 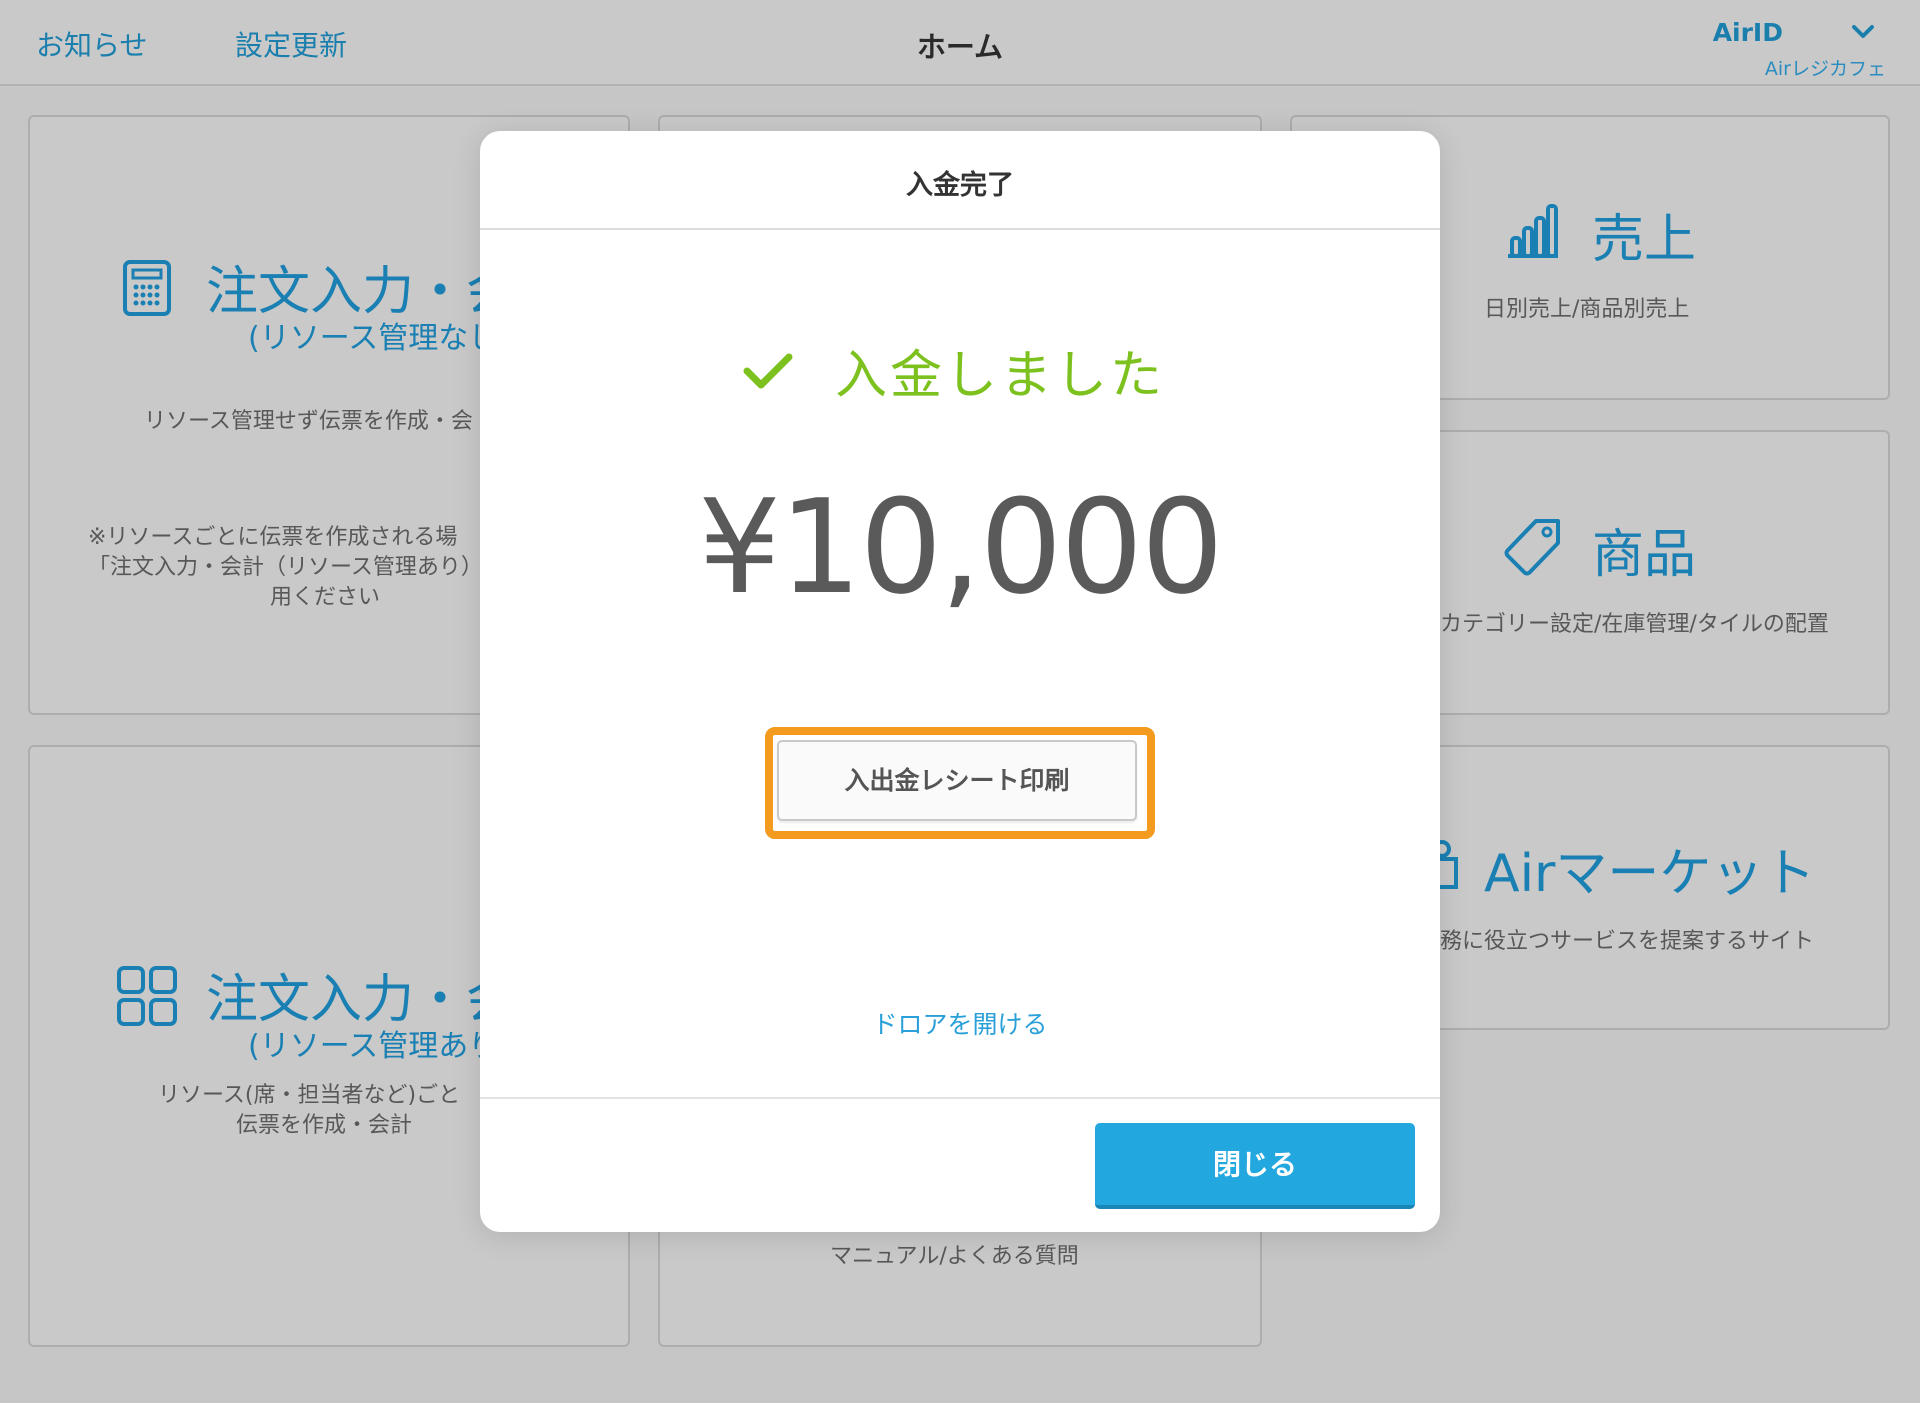 What do you see at coordinates (1863, 32) in the screenshot?
I see `chevron-down-icon` at bounding box center [1863, 32].